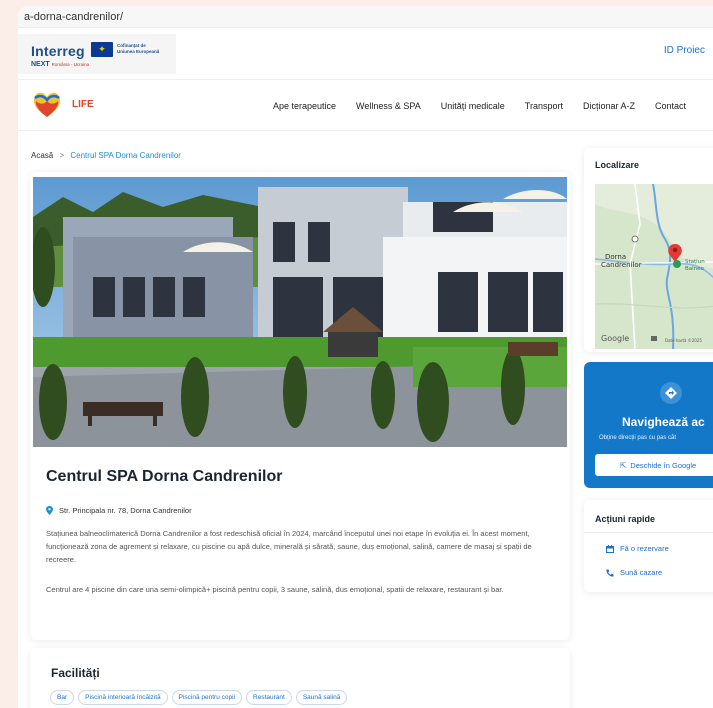 Image resolution: width=713 pixels, height=708 pixels. Describe the element at coordinates (83, 104) in the screenshot. I see `life-brand-text: LIFE` at that location.